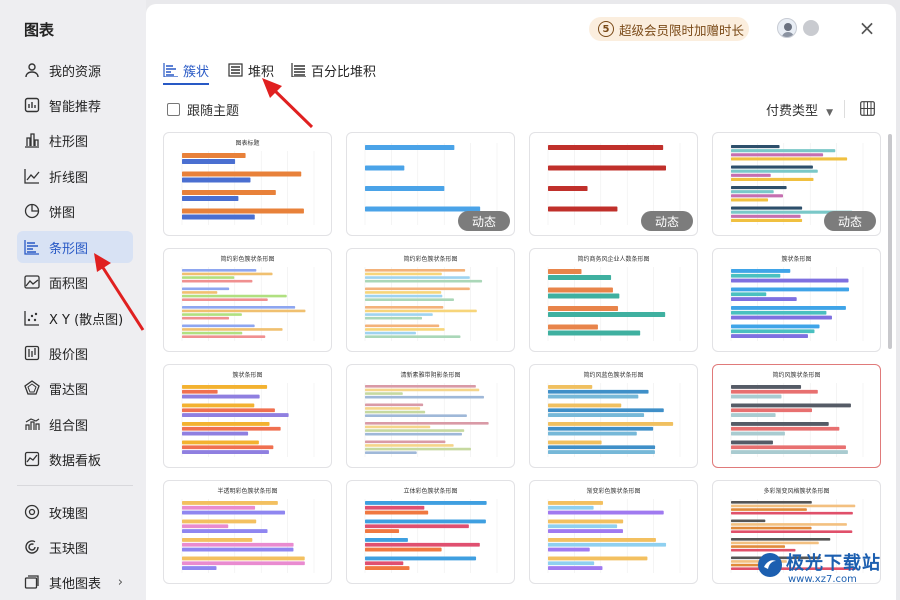 This screenshot has width=900, height=600. I want to click on sidebar-divider, so click(75, 485).